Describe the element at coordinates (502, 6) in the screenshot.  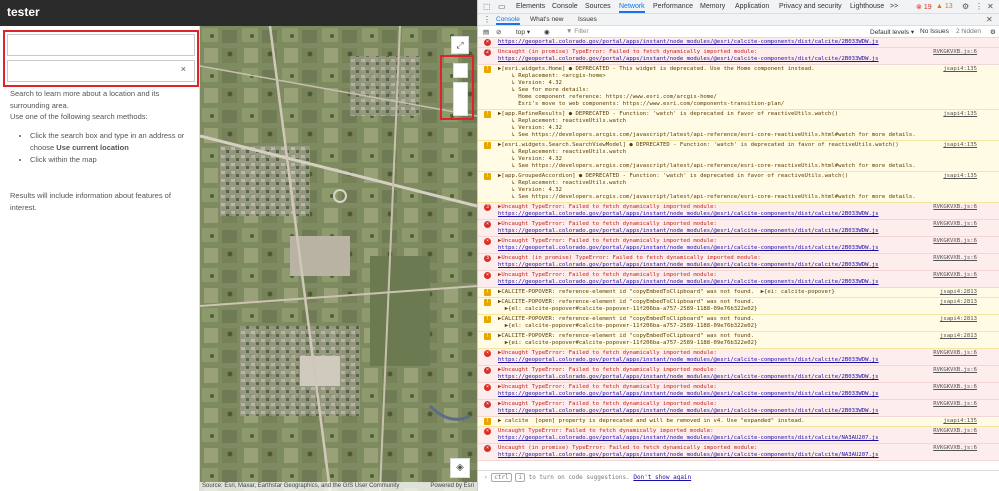
I see `device-toggle-icon: ▭` at that location.